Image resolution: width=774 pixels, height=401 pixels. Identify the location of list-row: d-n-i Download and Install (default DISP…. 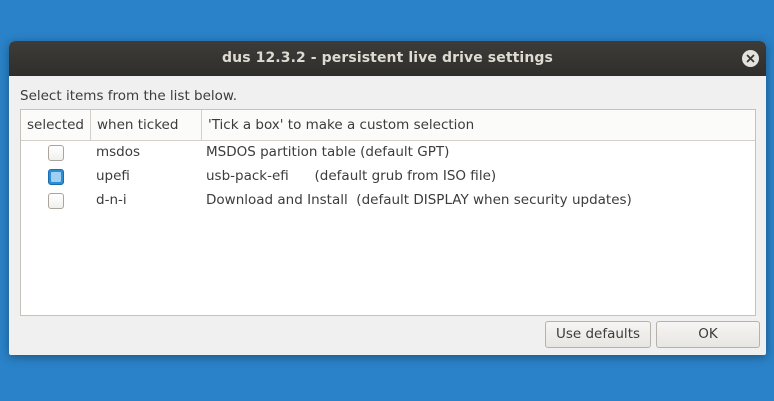
(388, 202).